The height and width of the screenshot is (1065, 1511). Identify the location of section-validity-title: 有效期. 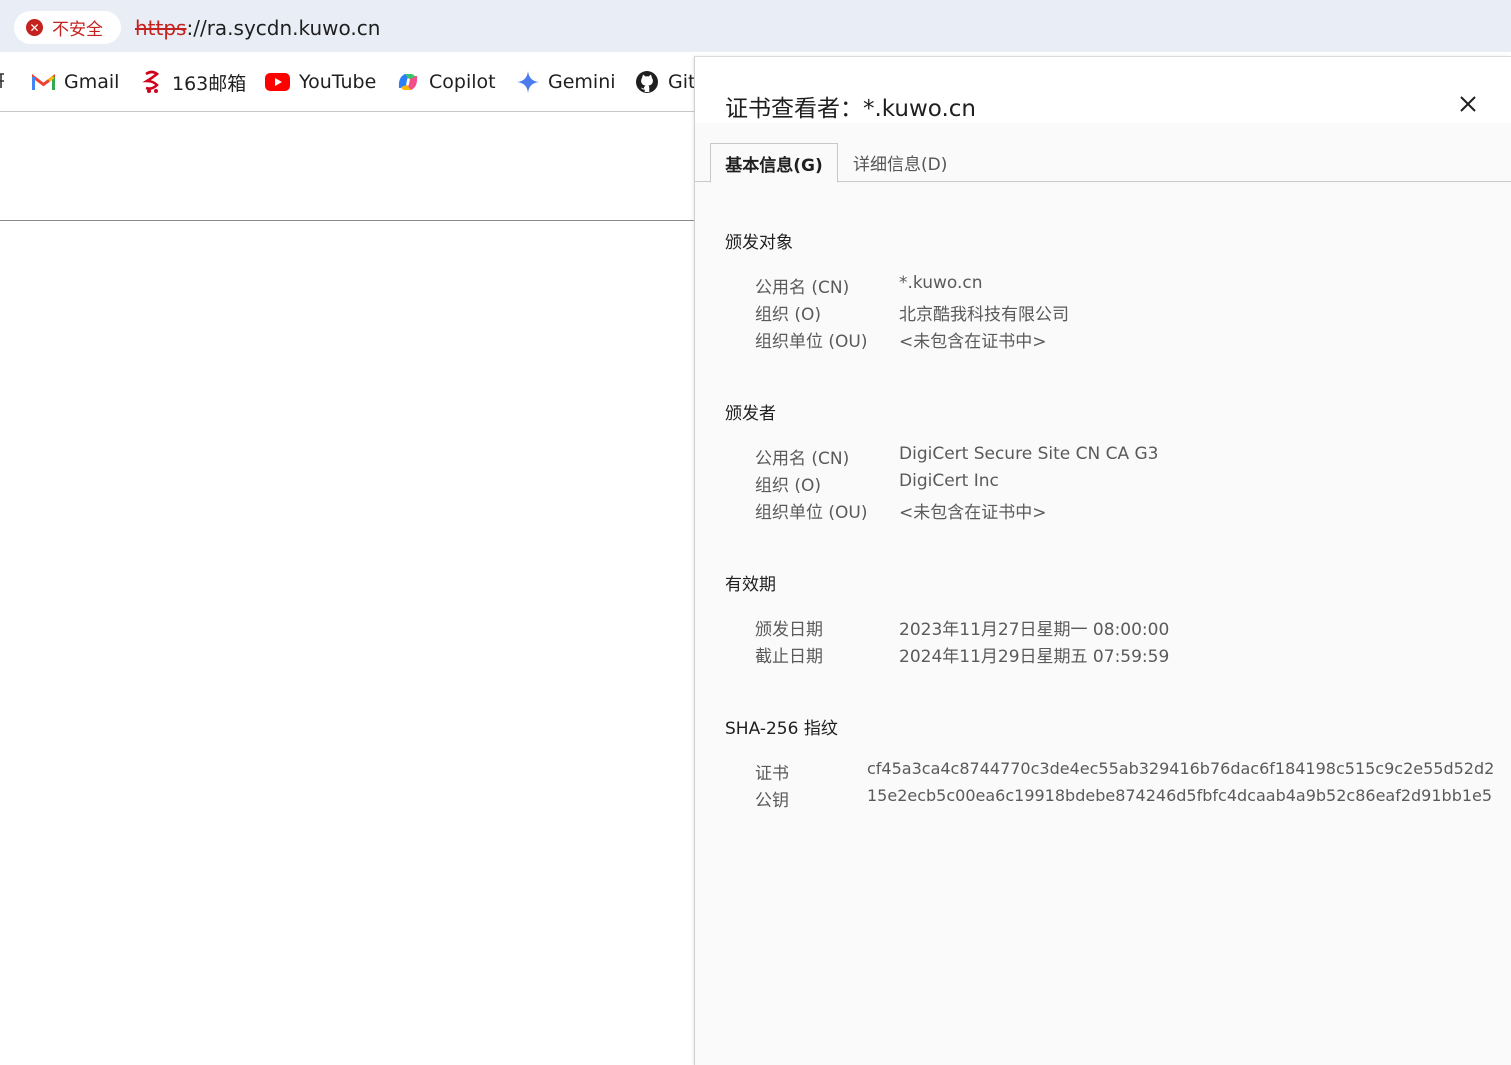
(750, 585).